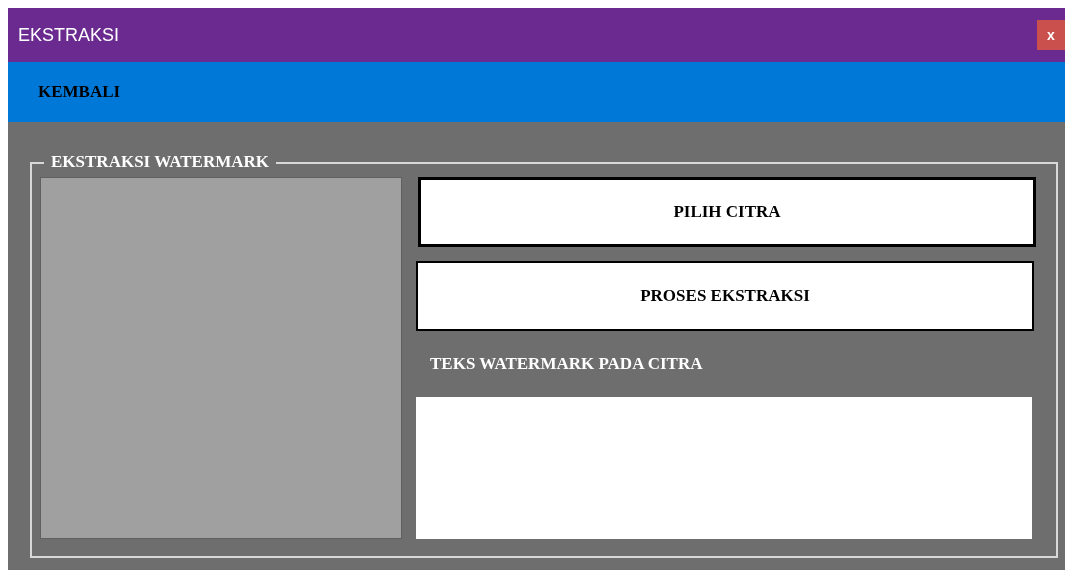  Describe the element at coordinates (69, 35) in the screenshot. I see `window-title: EKSTRAKSI` at that location.